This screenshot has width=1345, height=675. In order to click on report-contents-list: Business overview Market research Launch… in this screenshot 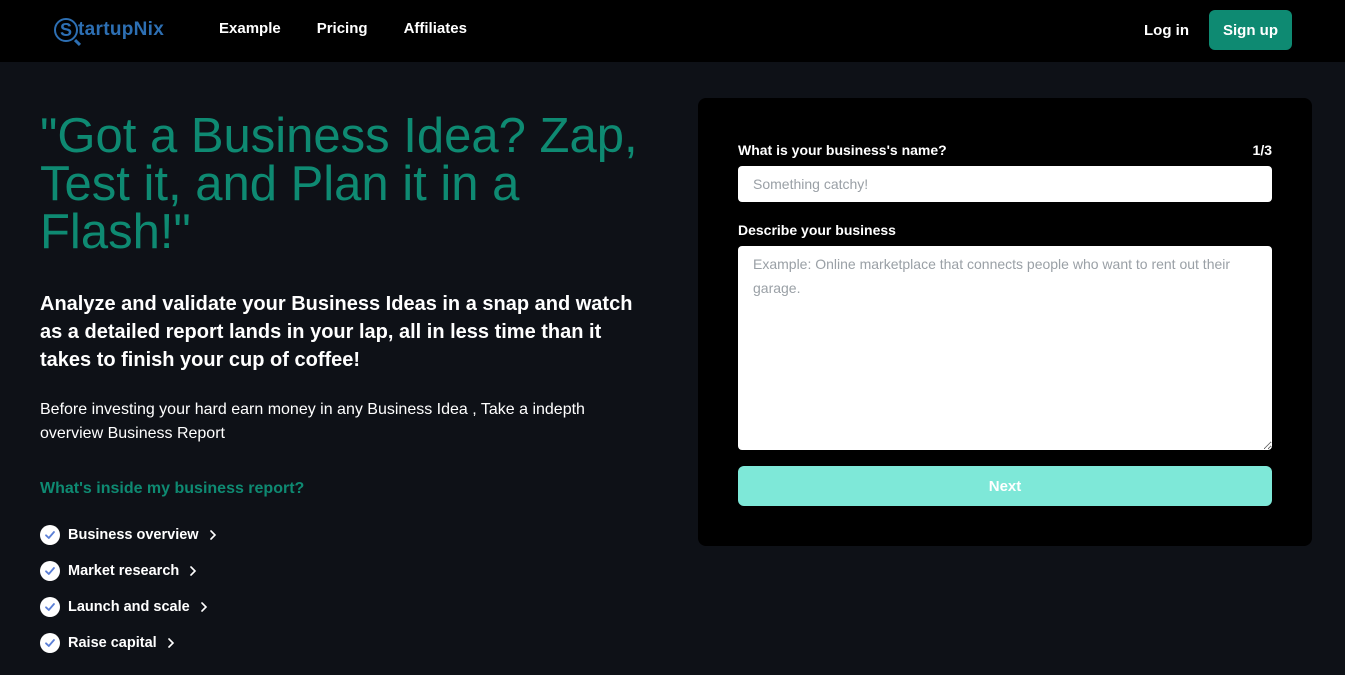, I will do `click(128, 589)`.